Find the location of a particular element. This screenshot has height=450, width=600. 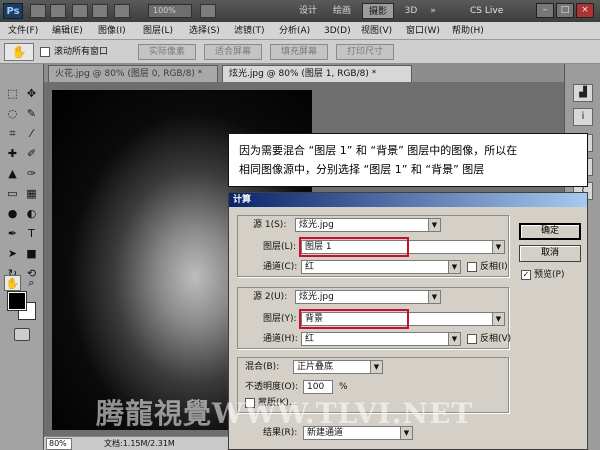

quick-select-tool-icon: ✎ is located at coordinates (31, 114).